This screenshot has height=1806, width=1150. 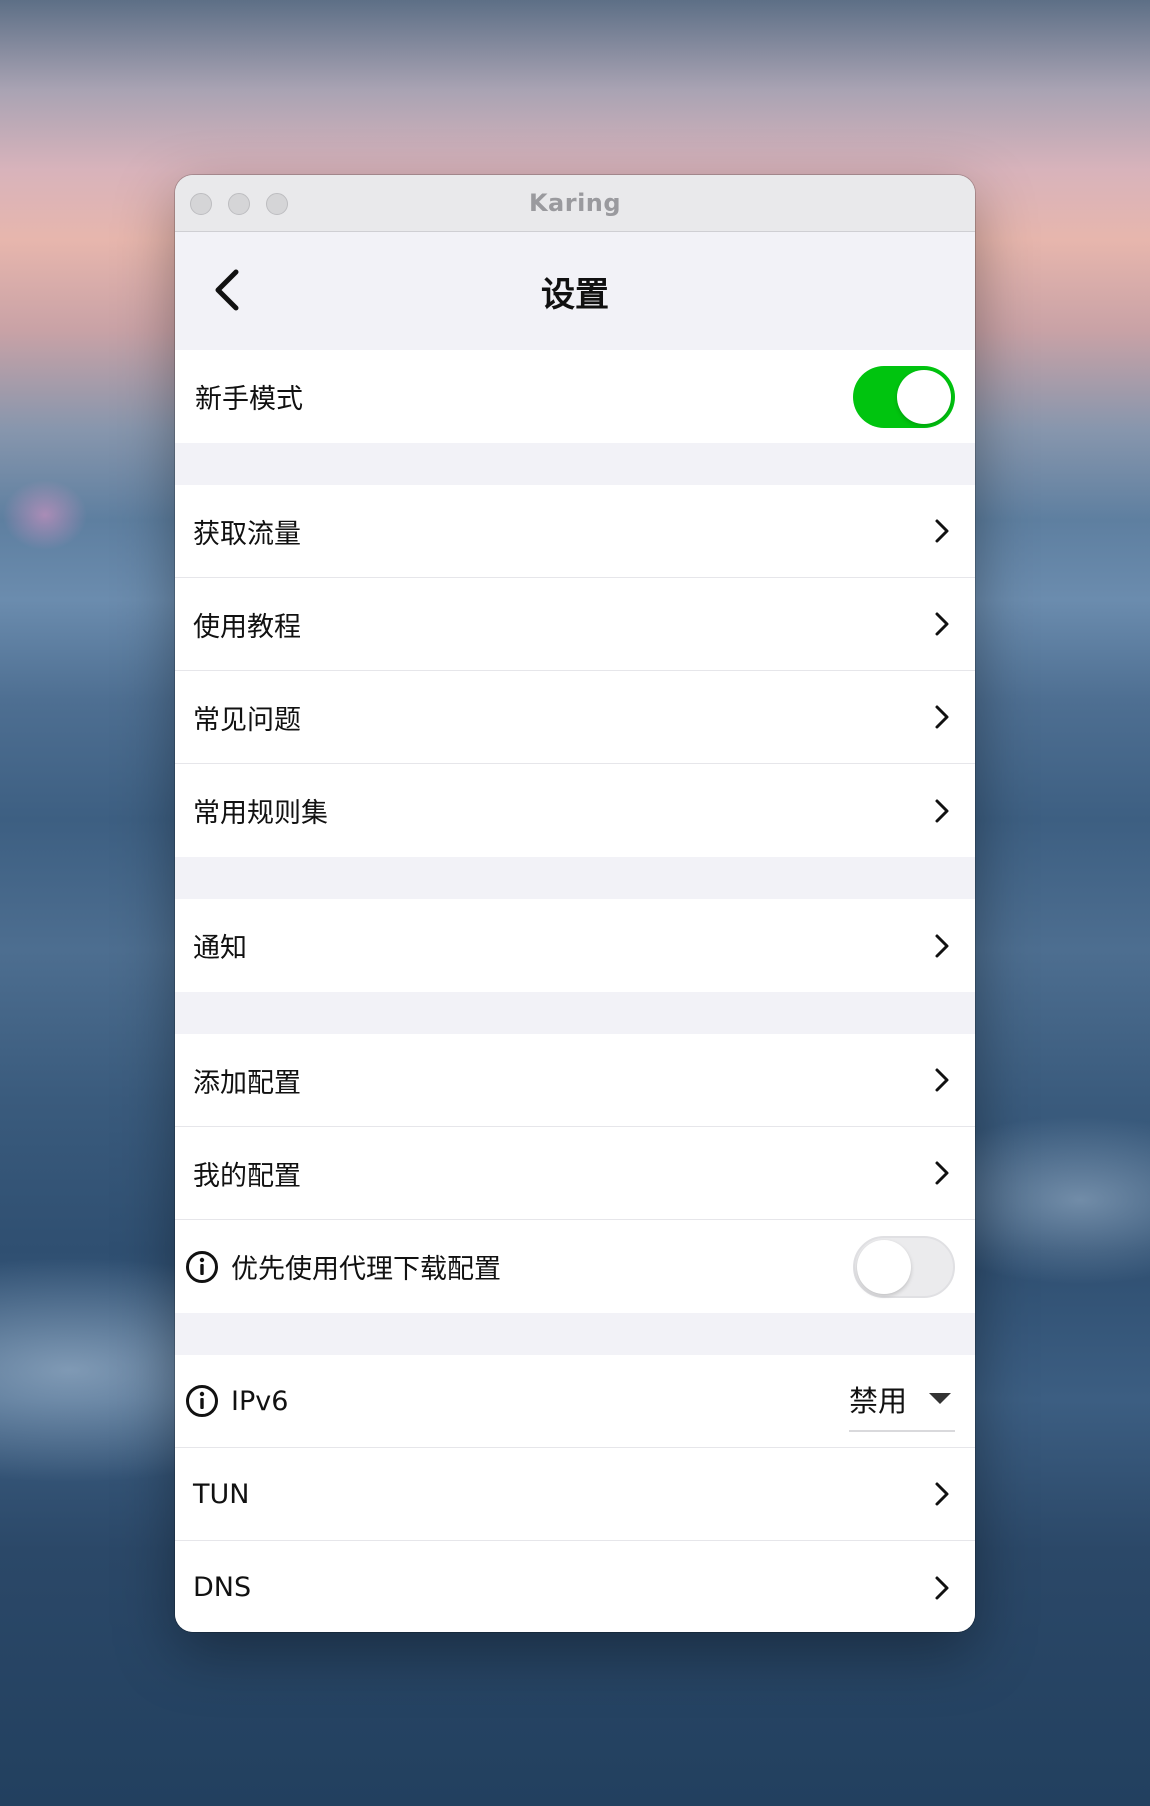 I want to click on navigation-bar: 设置, so click(x=575, y=291).